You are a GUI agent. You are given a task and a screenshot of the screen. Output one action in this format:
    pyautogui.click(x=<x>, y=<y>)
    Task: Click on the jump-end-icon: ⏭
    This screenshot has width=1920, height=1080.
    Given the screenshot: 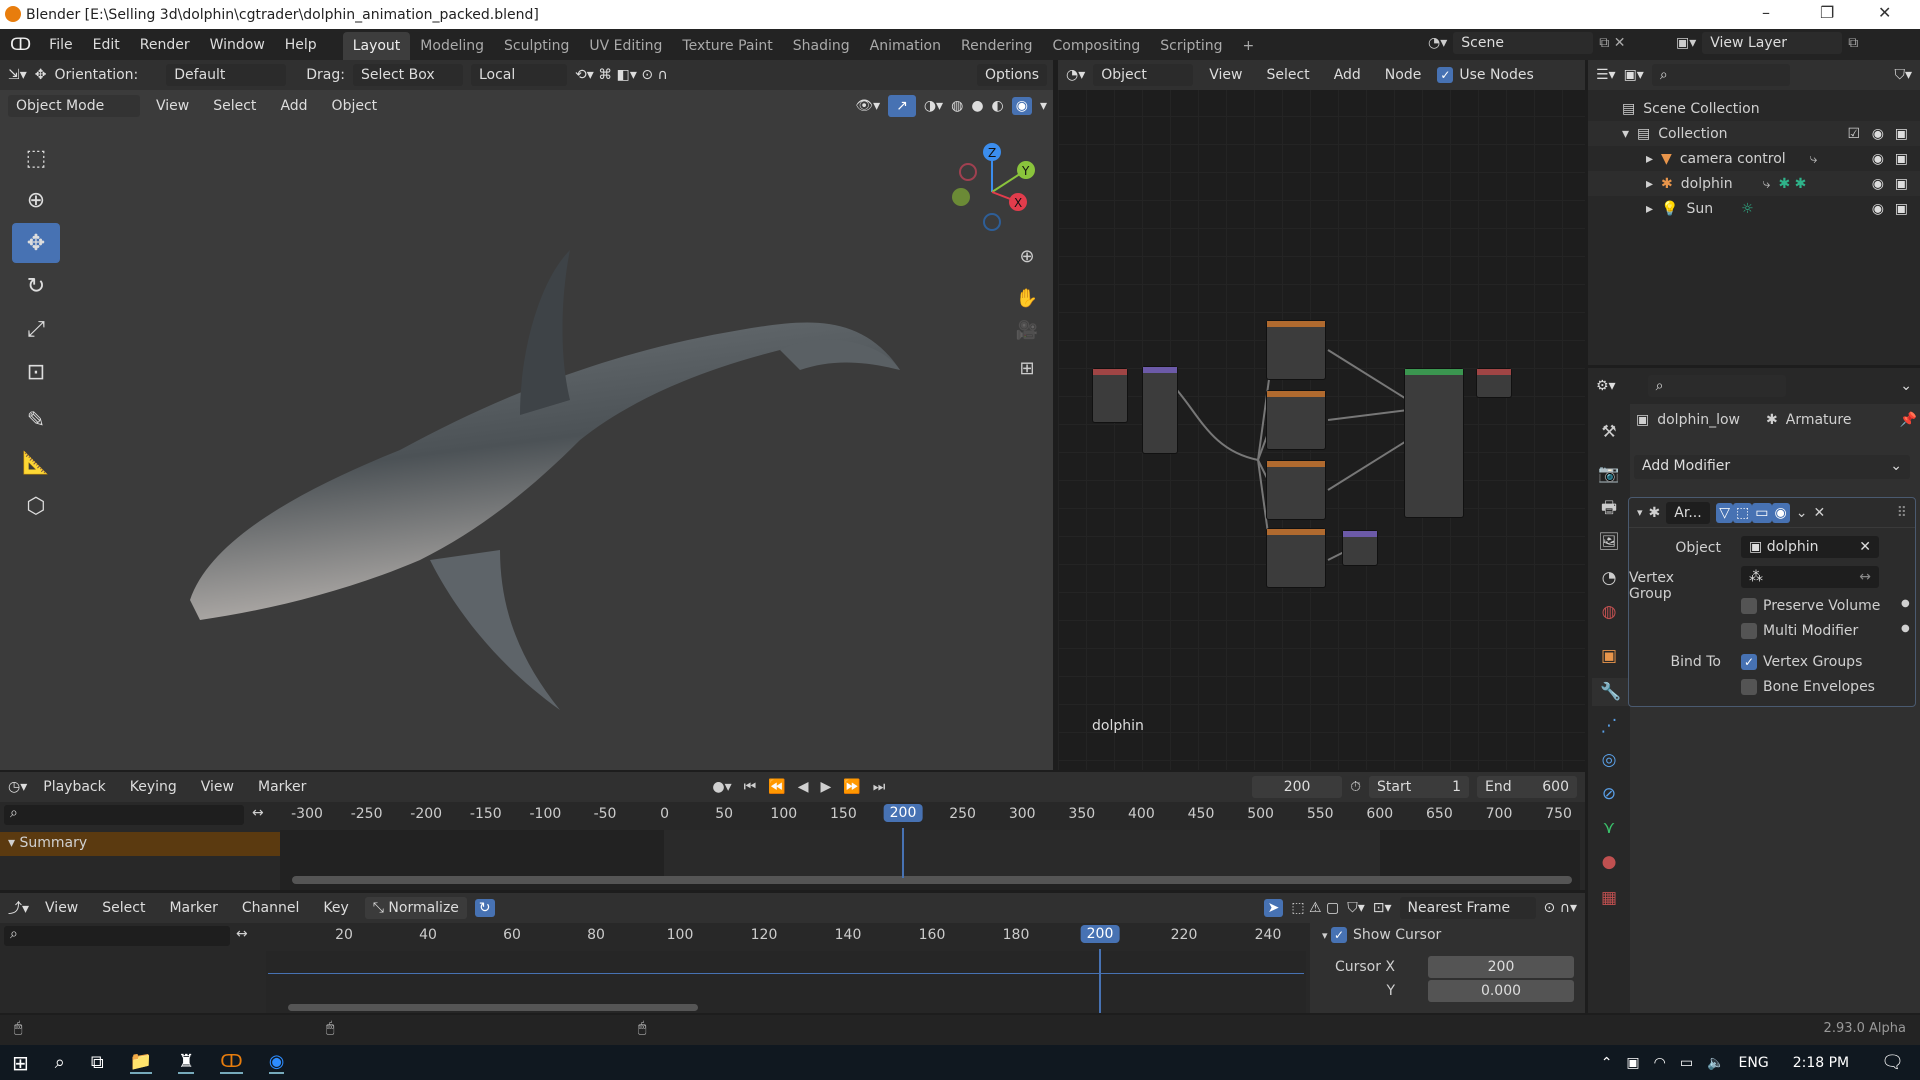 What is the action you would take?
    pyautogui.click(x=879, y=787)
    